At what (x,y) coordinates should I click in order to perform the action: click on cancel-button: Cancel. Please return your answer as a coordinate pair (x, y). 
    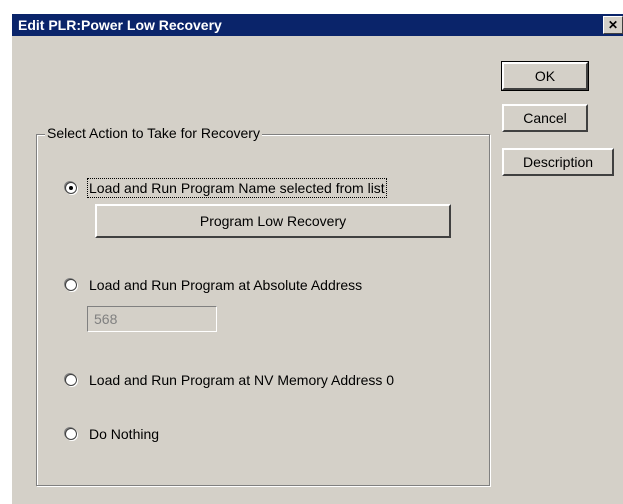
    Looking at the image, I should click on (545, 118).